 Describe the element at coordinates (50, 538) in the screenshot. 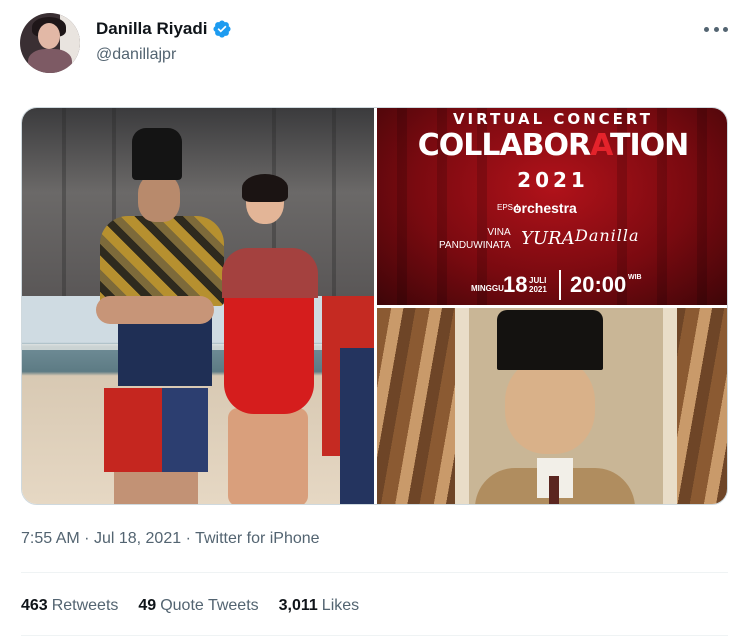

I see `tweet-time: 7:55 AM` at that location.